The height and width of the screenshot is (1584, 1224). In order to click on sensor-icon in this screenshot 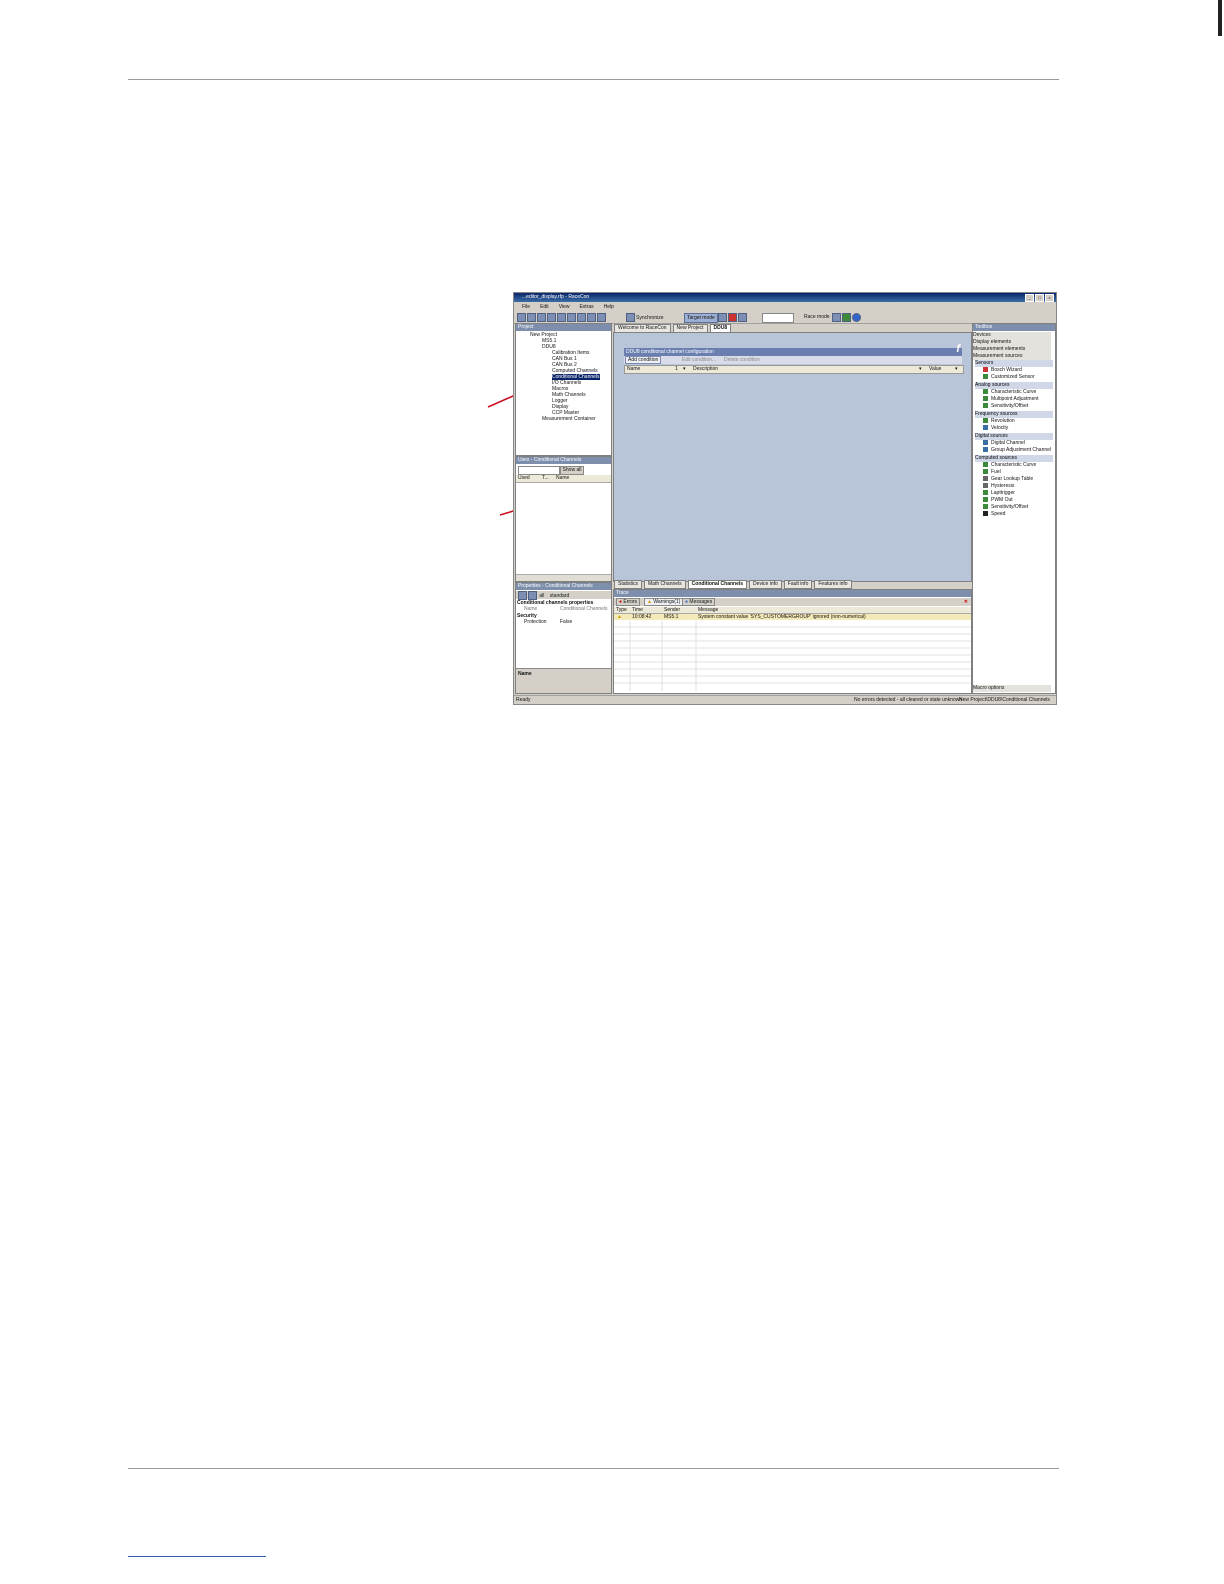, I will do `click(985, 377)`.